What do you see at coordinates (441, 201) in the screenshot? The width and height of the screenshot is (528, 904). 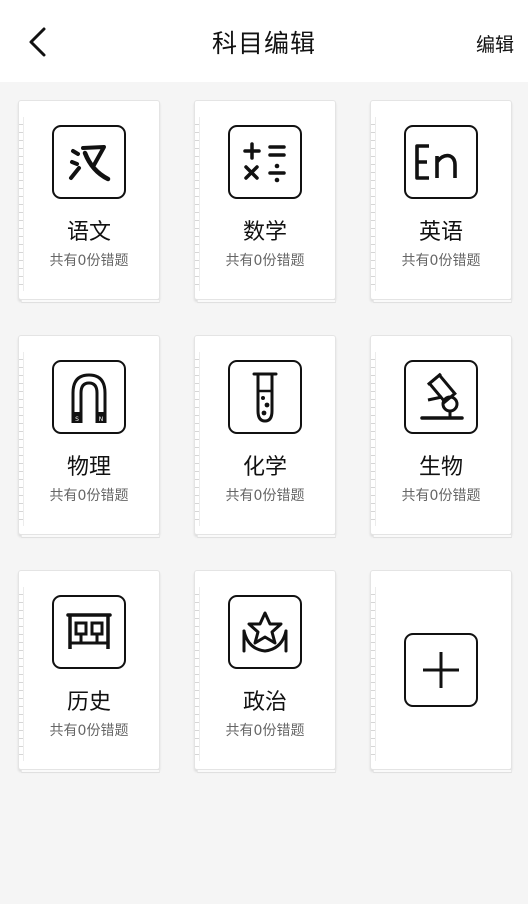 I see `subject-card-english: 英语 共有0份错题` at bounding box center [441, 201].